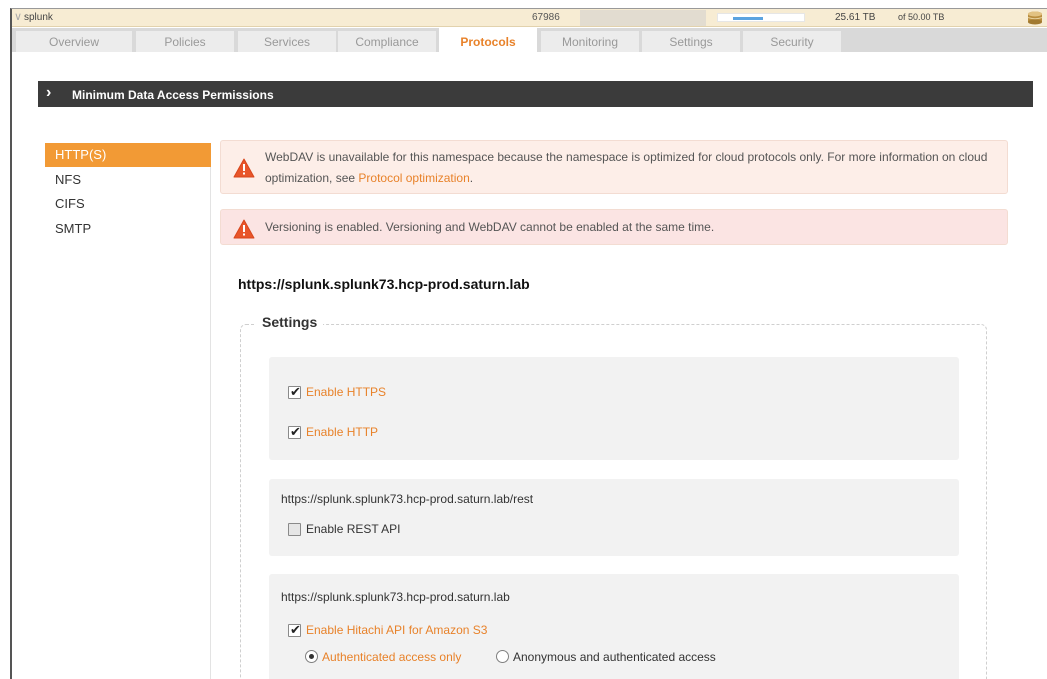  I want to click on storage-total: of 50.00 TB, so click(921, 17).